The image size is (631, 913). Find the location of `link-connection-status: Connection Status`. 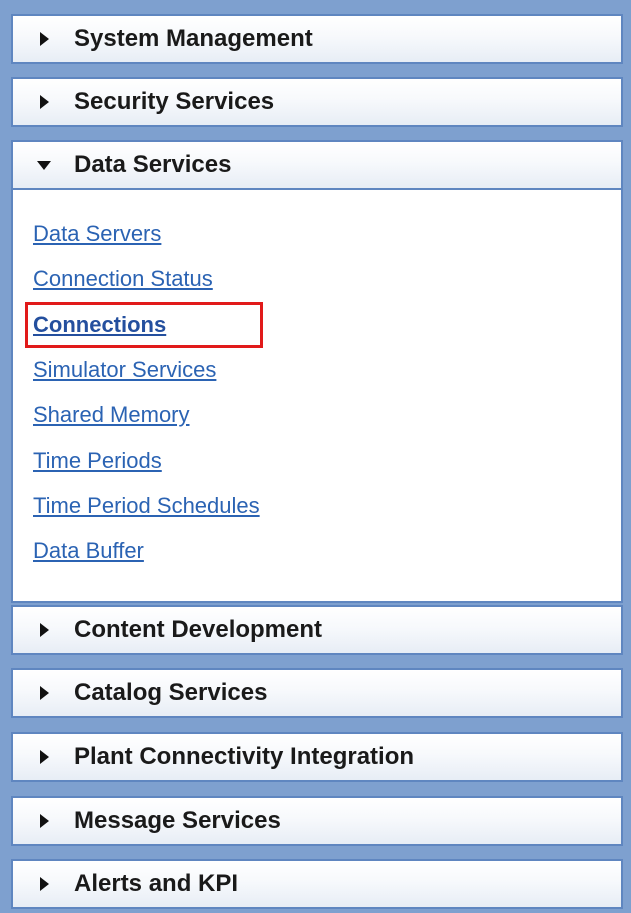

link-connection-status: Connection Status is located at coordinates (123, 279).